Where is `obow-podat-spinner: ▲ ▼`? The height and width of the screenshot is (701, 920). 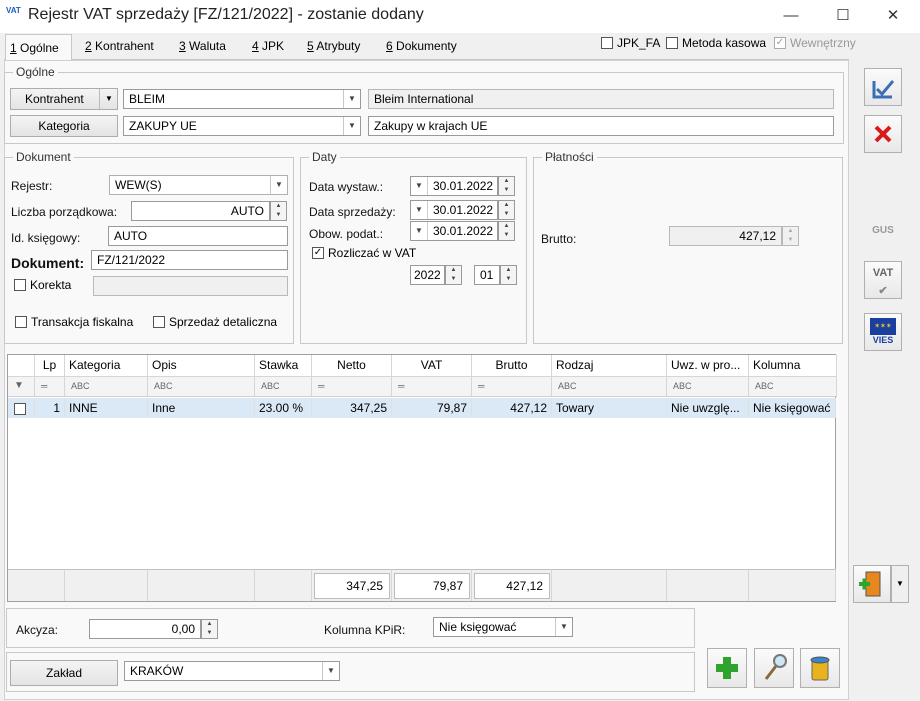
obow-podat-spinner: ▲ ▼ is located at coordinates (506, 231).